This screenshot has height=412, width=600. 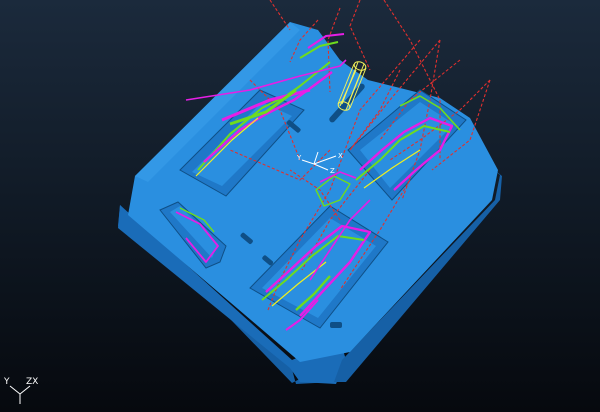 I want to click on view-axis-z, so click(x=25, y=390).